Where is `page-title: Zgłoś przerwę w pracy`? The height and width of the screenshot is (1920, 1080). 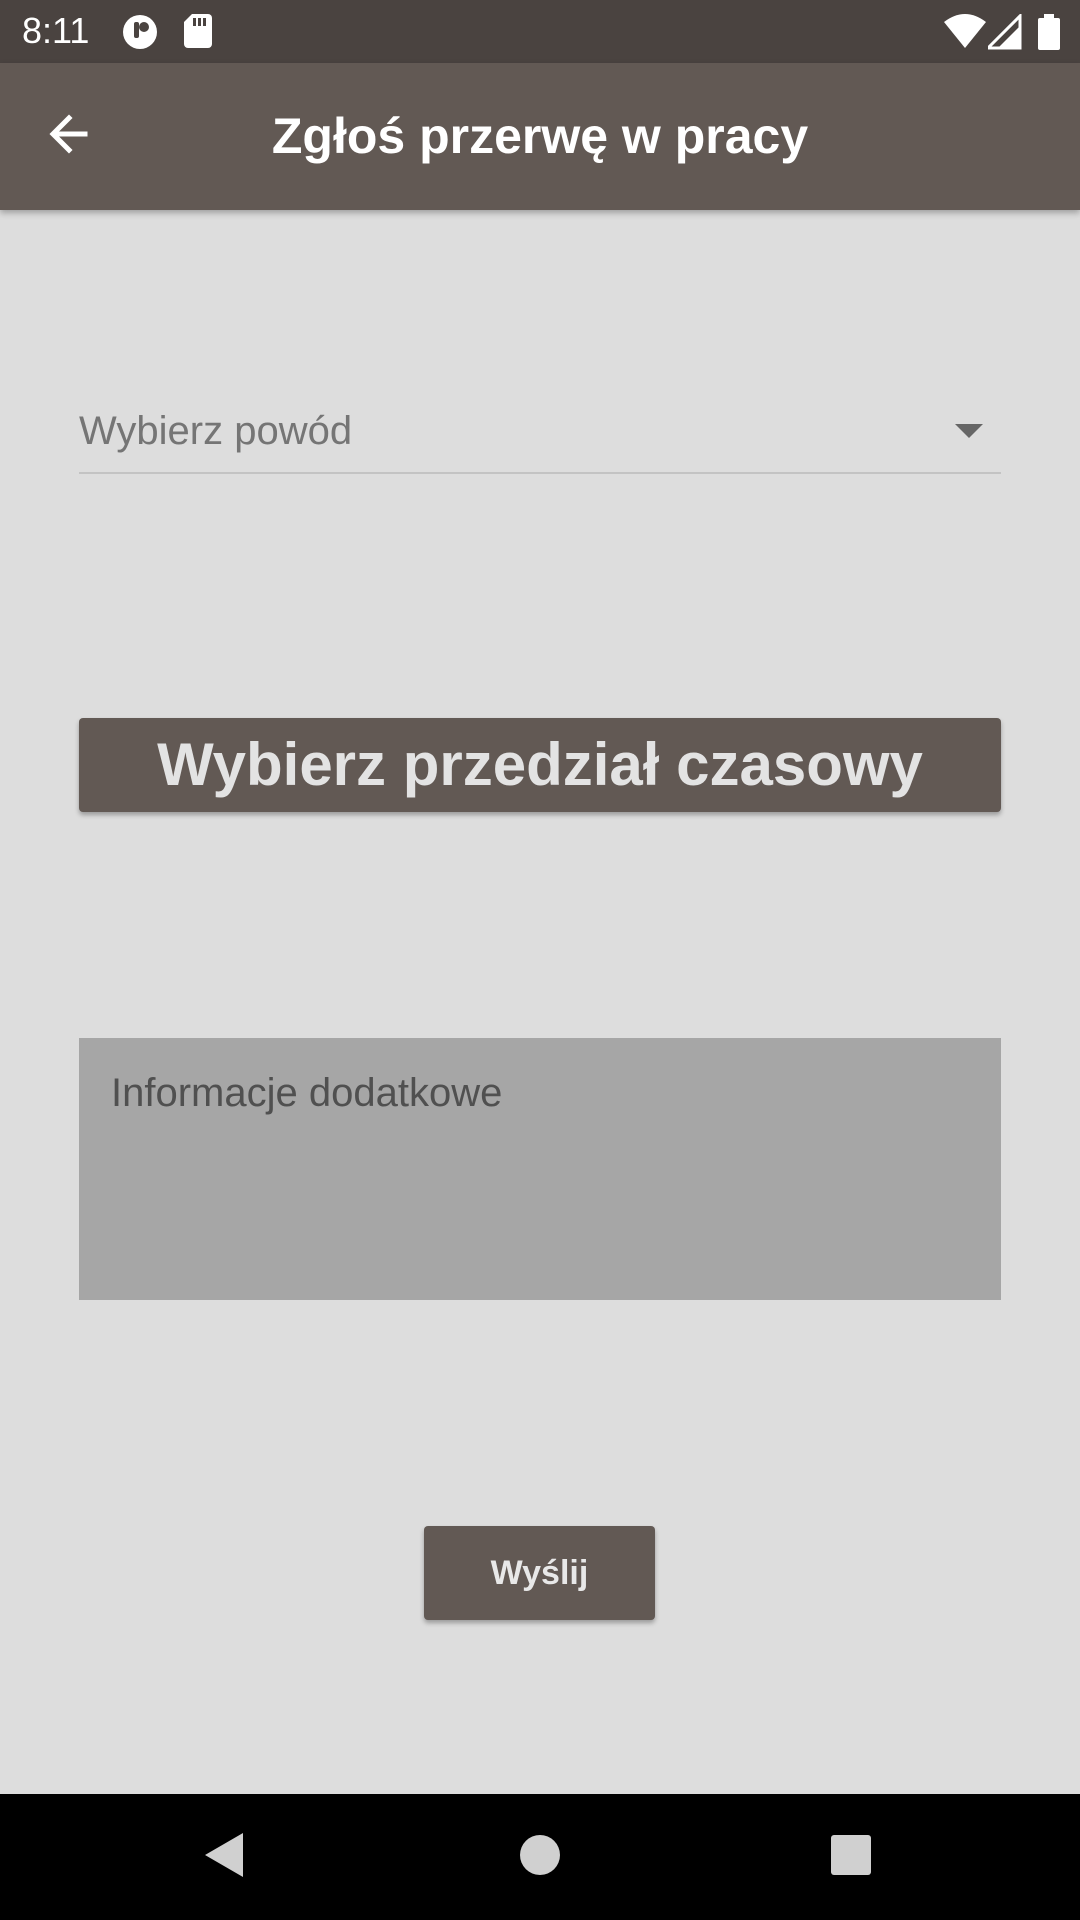 page-title: Zgłoś przerwę w pracy is located at coordinates (540, 136).